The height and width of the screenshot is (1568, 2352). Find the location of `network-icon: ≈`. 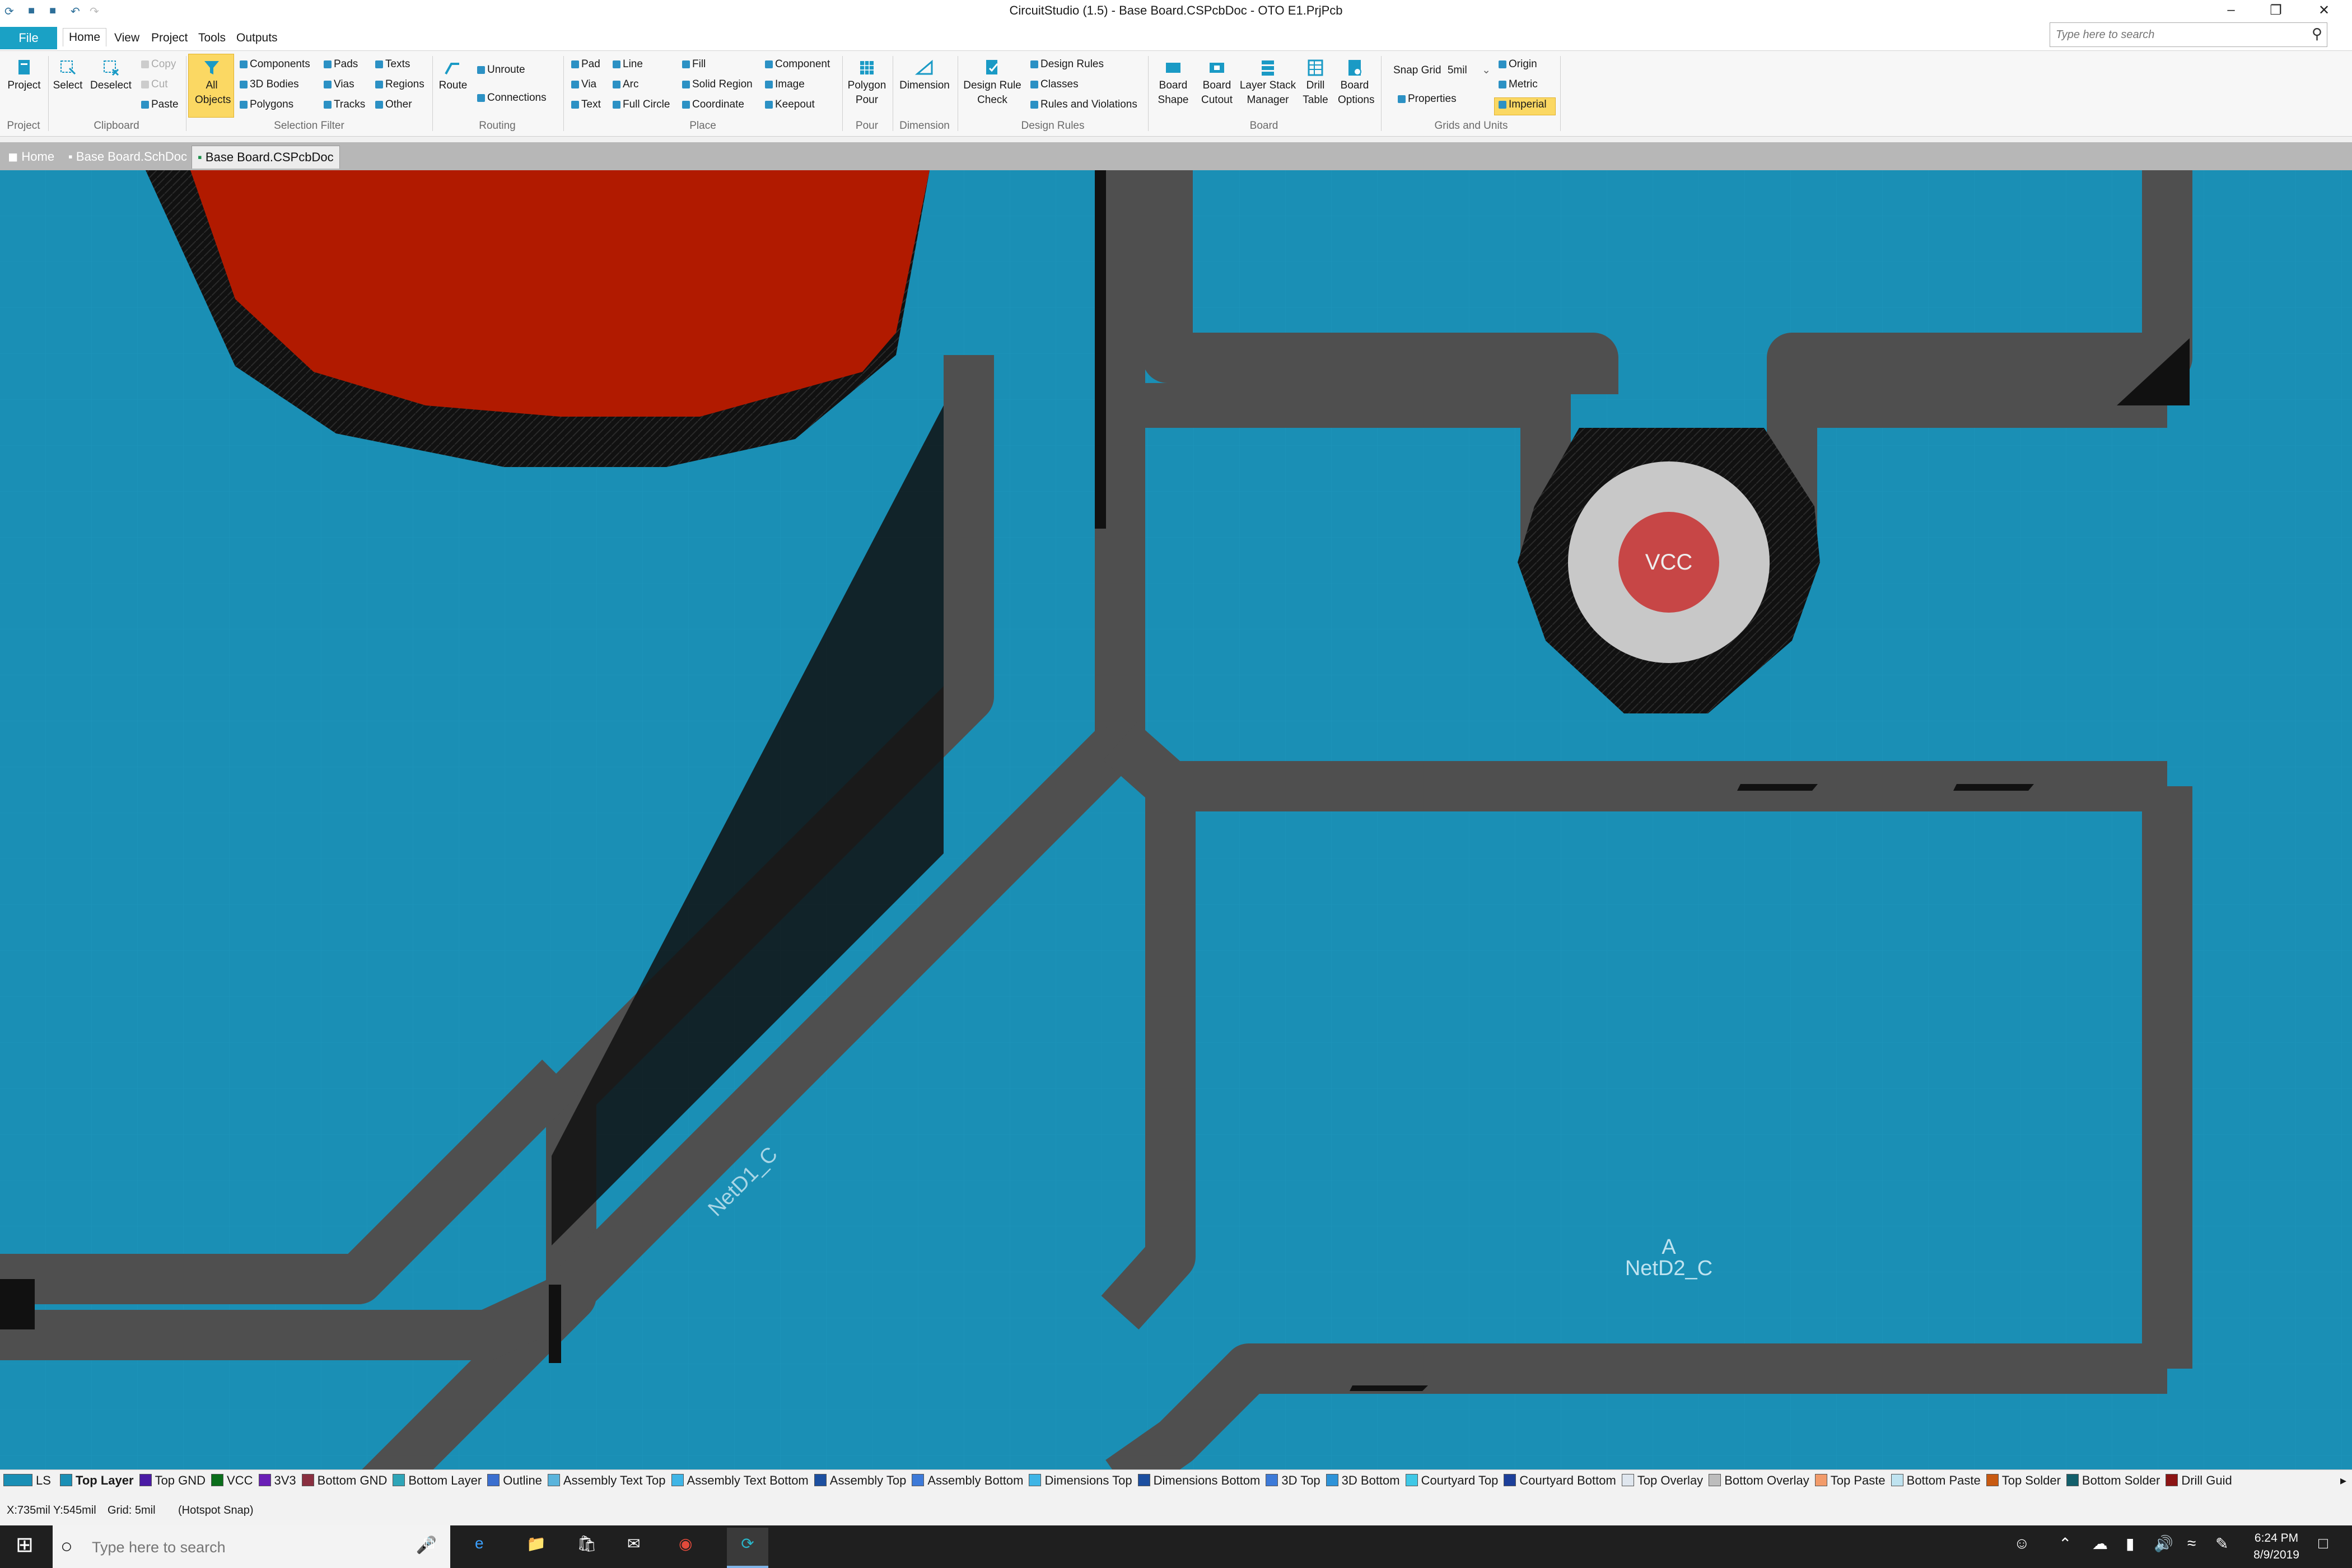

network-icon: ≈ is located at coordinates (2192, 1543).